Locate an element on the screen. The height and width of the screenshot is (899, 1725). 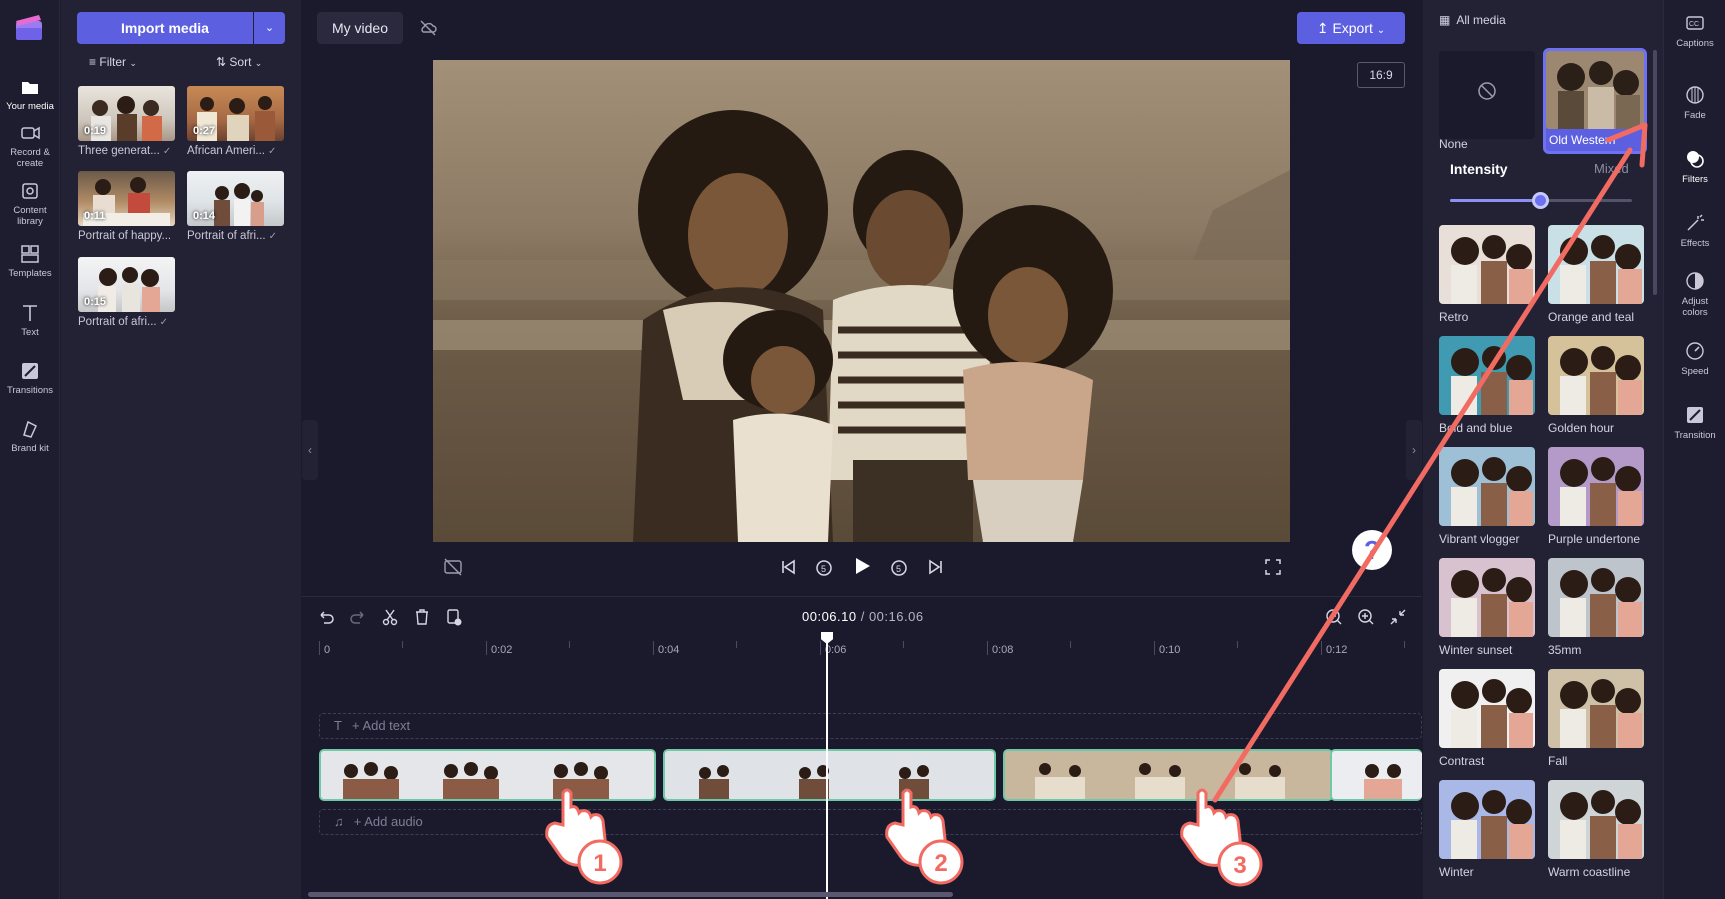
rail-item-adjust-colors: Adjust colors is located at coordinates (1694, 294).